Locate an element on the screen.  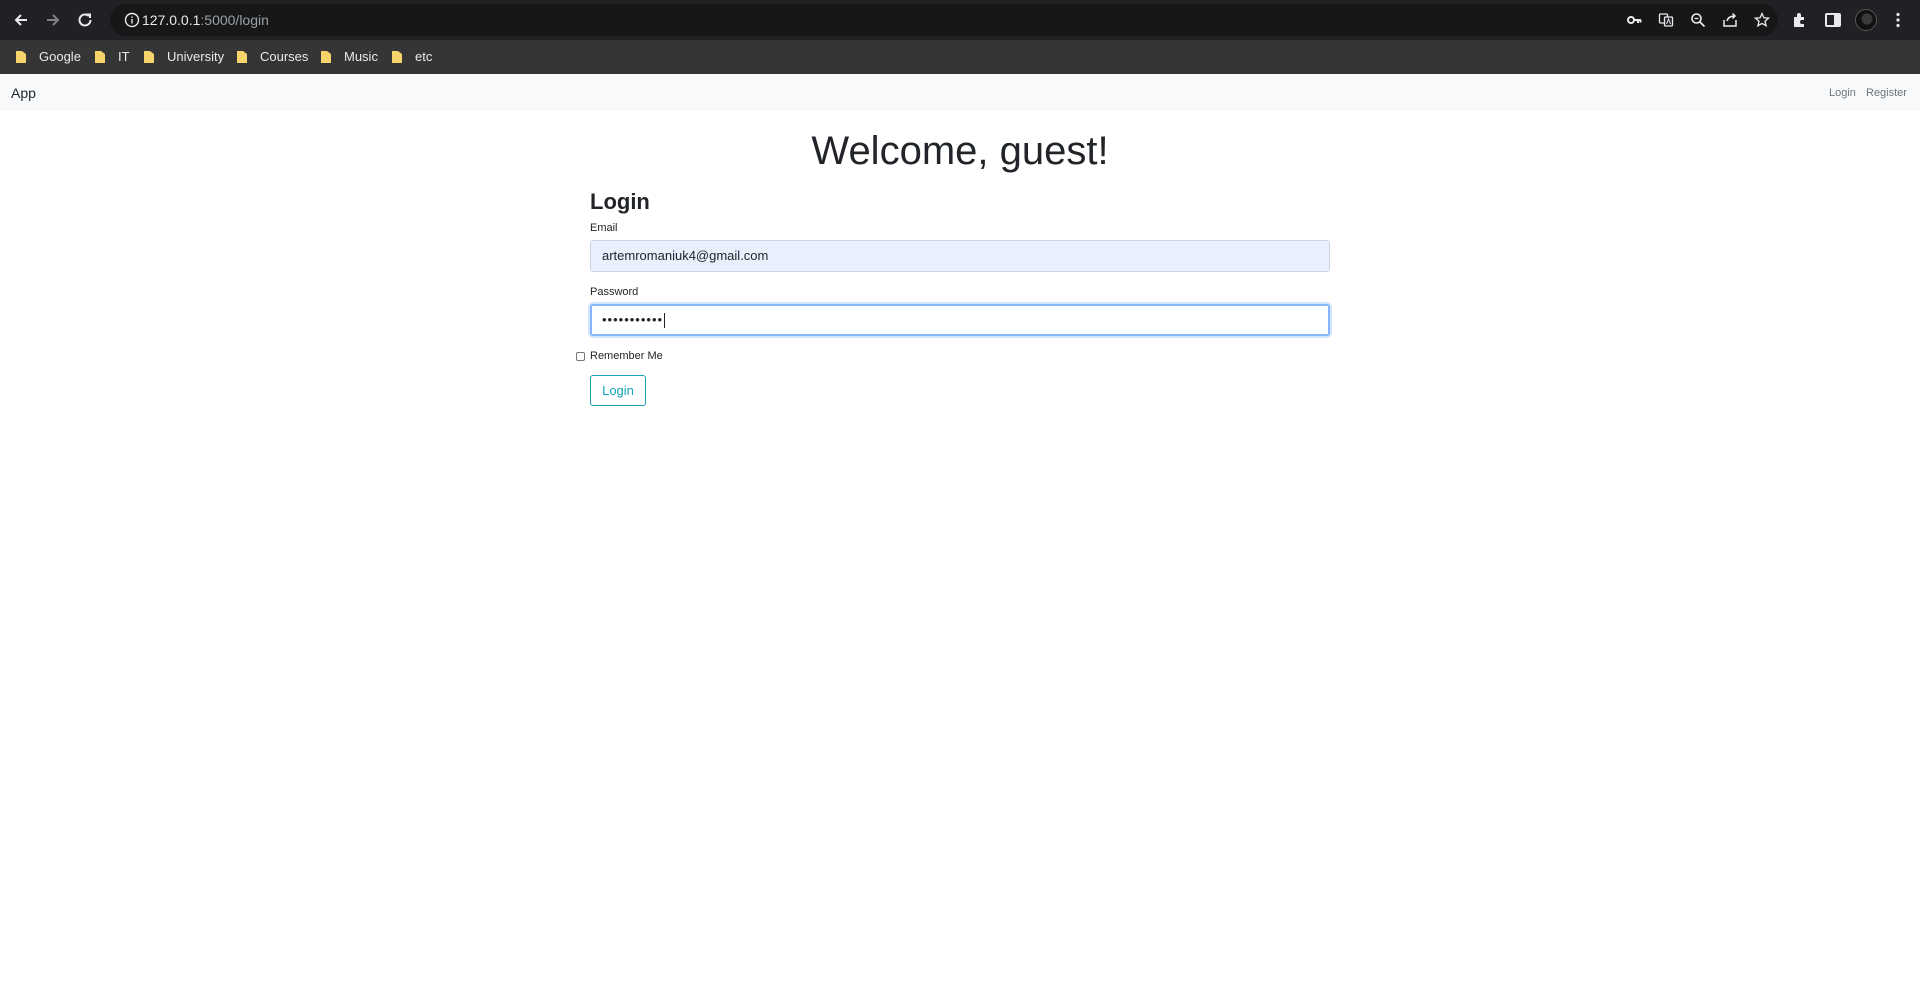
share-icon is located at coordinates (1730, 20).